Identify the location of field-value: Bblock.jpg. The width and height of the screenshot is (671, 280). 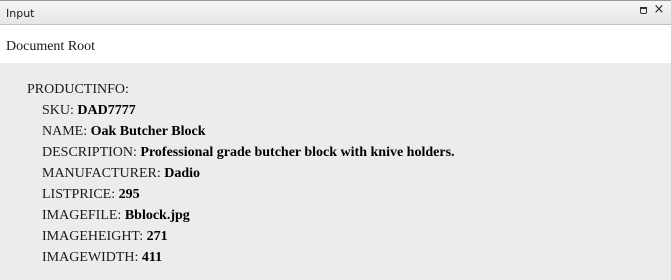
(157, 215).